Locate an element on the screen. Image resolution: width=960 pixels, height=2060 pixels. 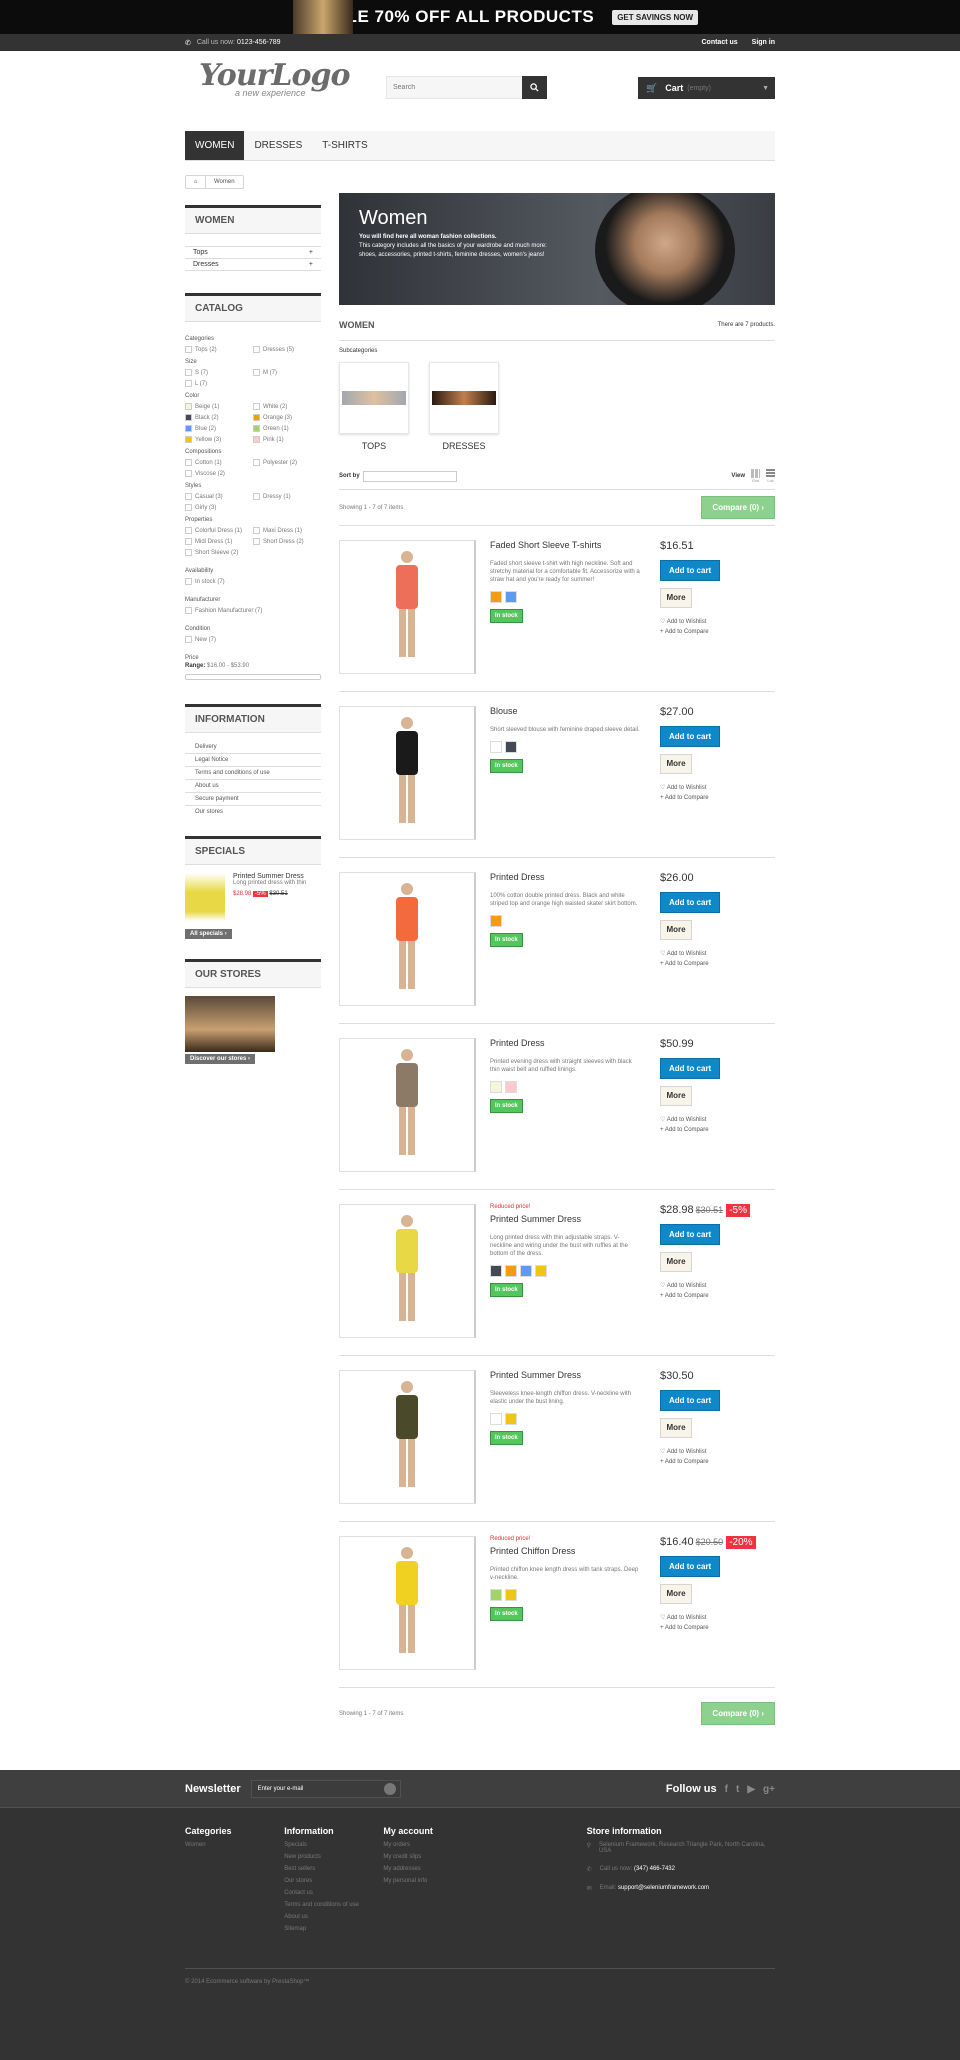
info-link-legal: Legal Notice is located at coordinates (253, 760).